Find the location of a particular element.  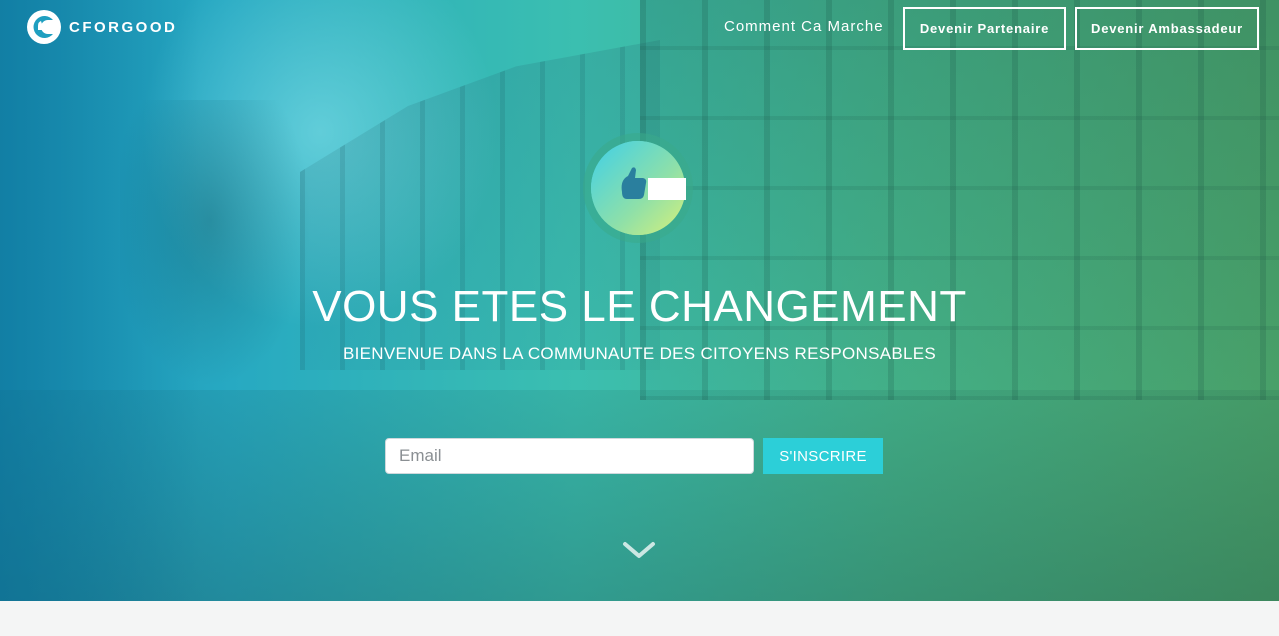

email-input is located at coordinates (569, 456).